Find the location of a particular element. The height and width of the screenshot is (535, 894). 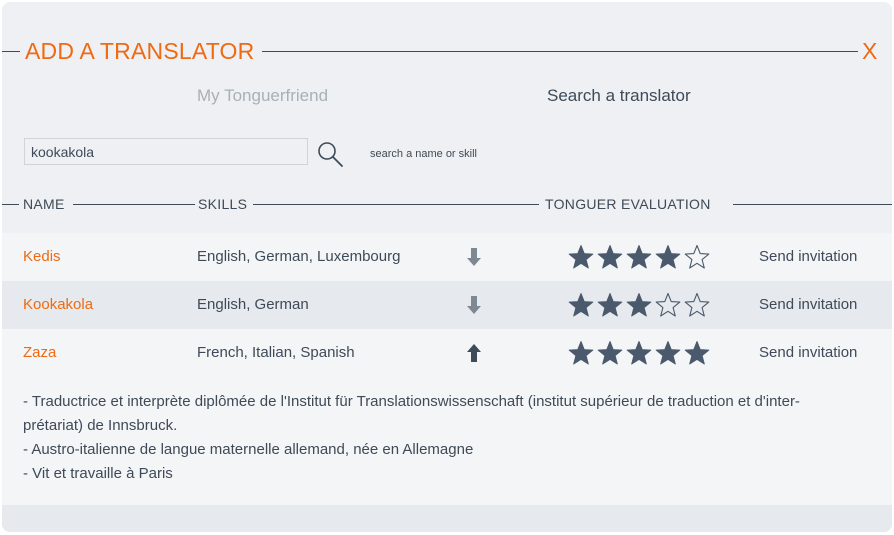

translator-skills: English, German, Luxembourg is located at coordinates (299, 256).